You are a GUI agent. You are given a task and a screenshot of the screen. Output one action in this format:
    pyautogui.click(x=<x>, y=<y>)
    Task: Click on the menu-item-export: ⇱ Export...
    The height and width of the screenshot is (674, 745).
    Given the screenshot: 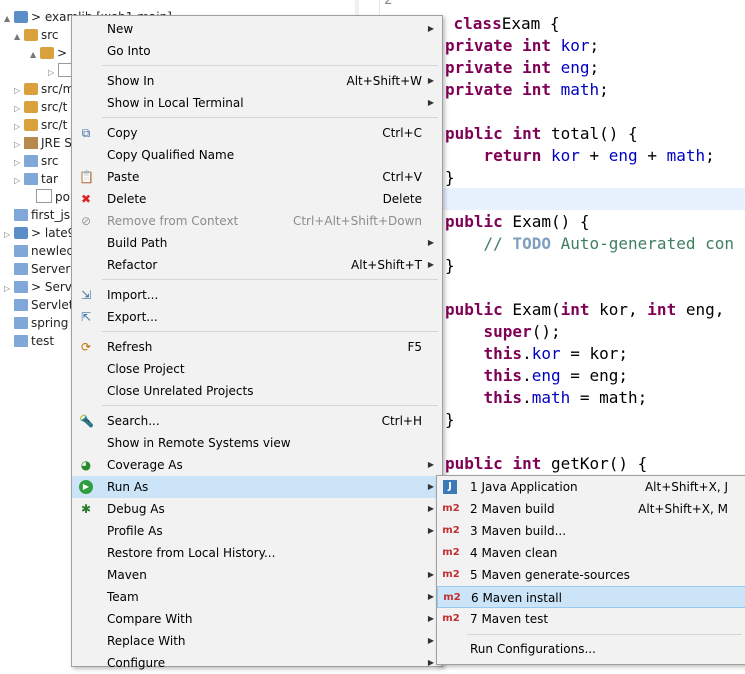 What is the action you would take?
    pyautogui.click(x=257, y=317)
    